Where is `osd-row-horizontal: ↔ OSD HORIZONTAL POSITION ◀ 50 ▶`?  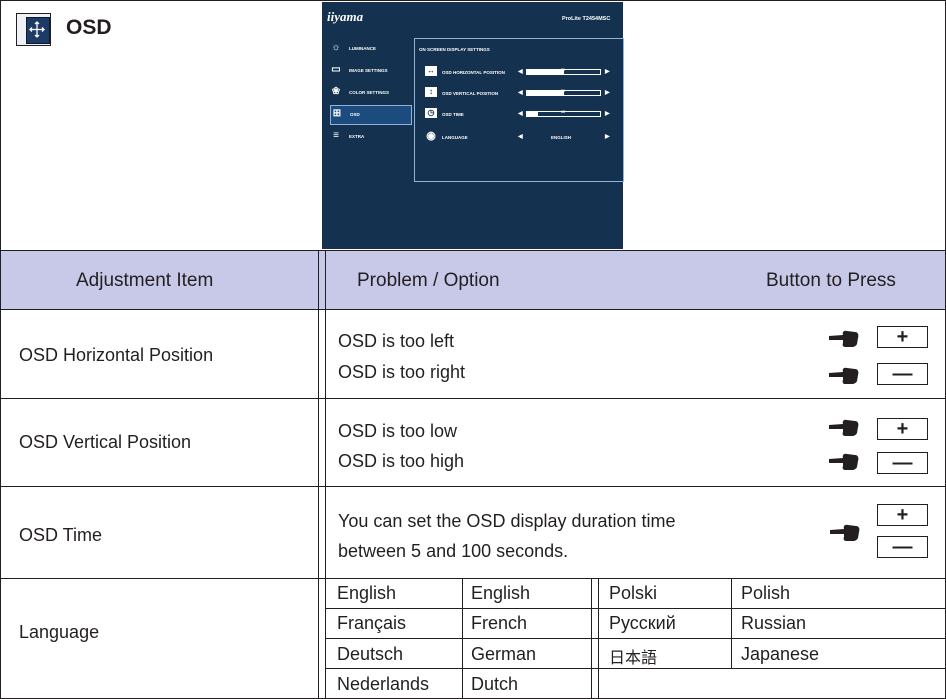 osd-row-horizontal: ↔ OSD HORIZONTAL POSITION ◀ 50 ▶ is located at coordinates (517, 71).